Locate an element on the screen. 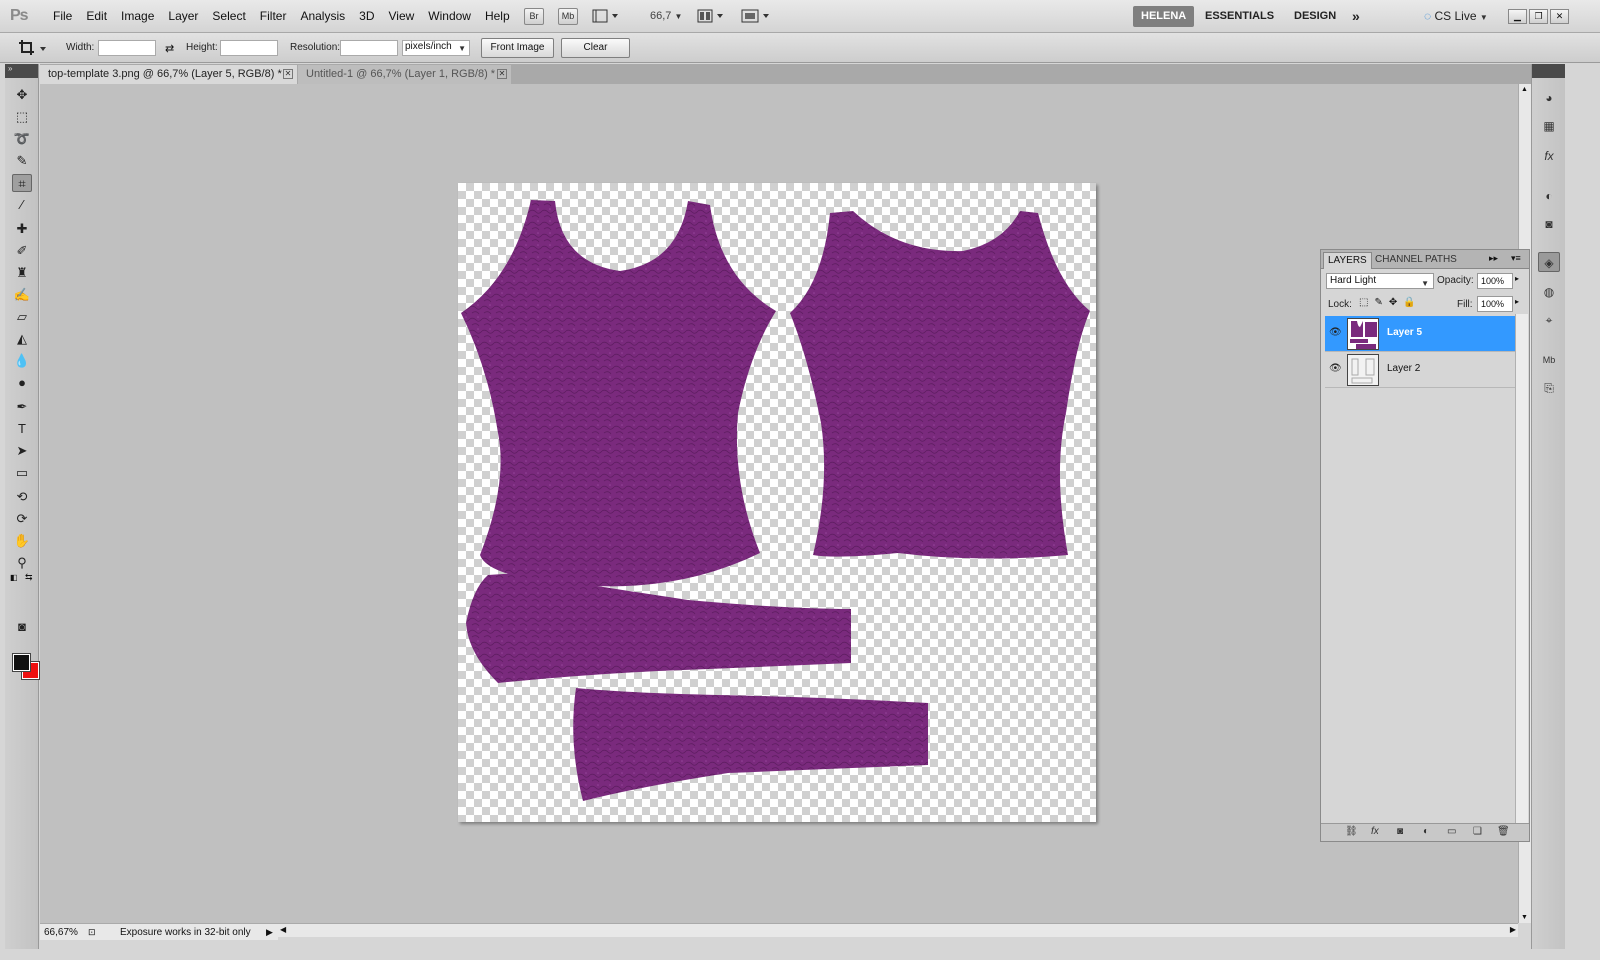  lock-position-icon: ✥ is located at coordinates (1396, 302).